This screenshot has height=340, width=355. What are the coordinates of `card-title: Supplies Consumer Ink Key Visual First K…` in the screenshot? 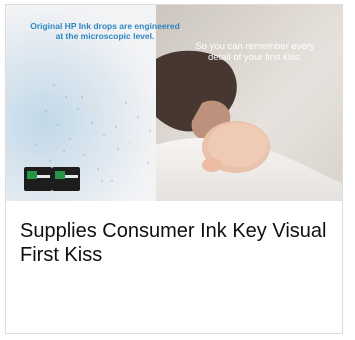 It's located at (175, 243).